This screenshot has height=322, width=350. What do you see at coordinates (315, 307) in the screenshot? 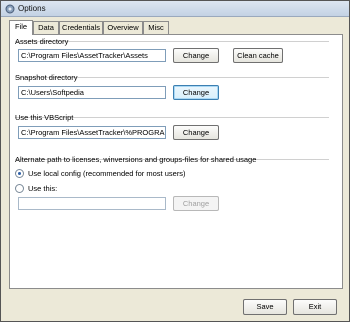
I see `exit-button: Exit` at bounding box center [315, 307].